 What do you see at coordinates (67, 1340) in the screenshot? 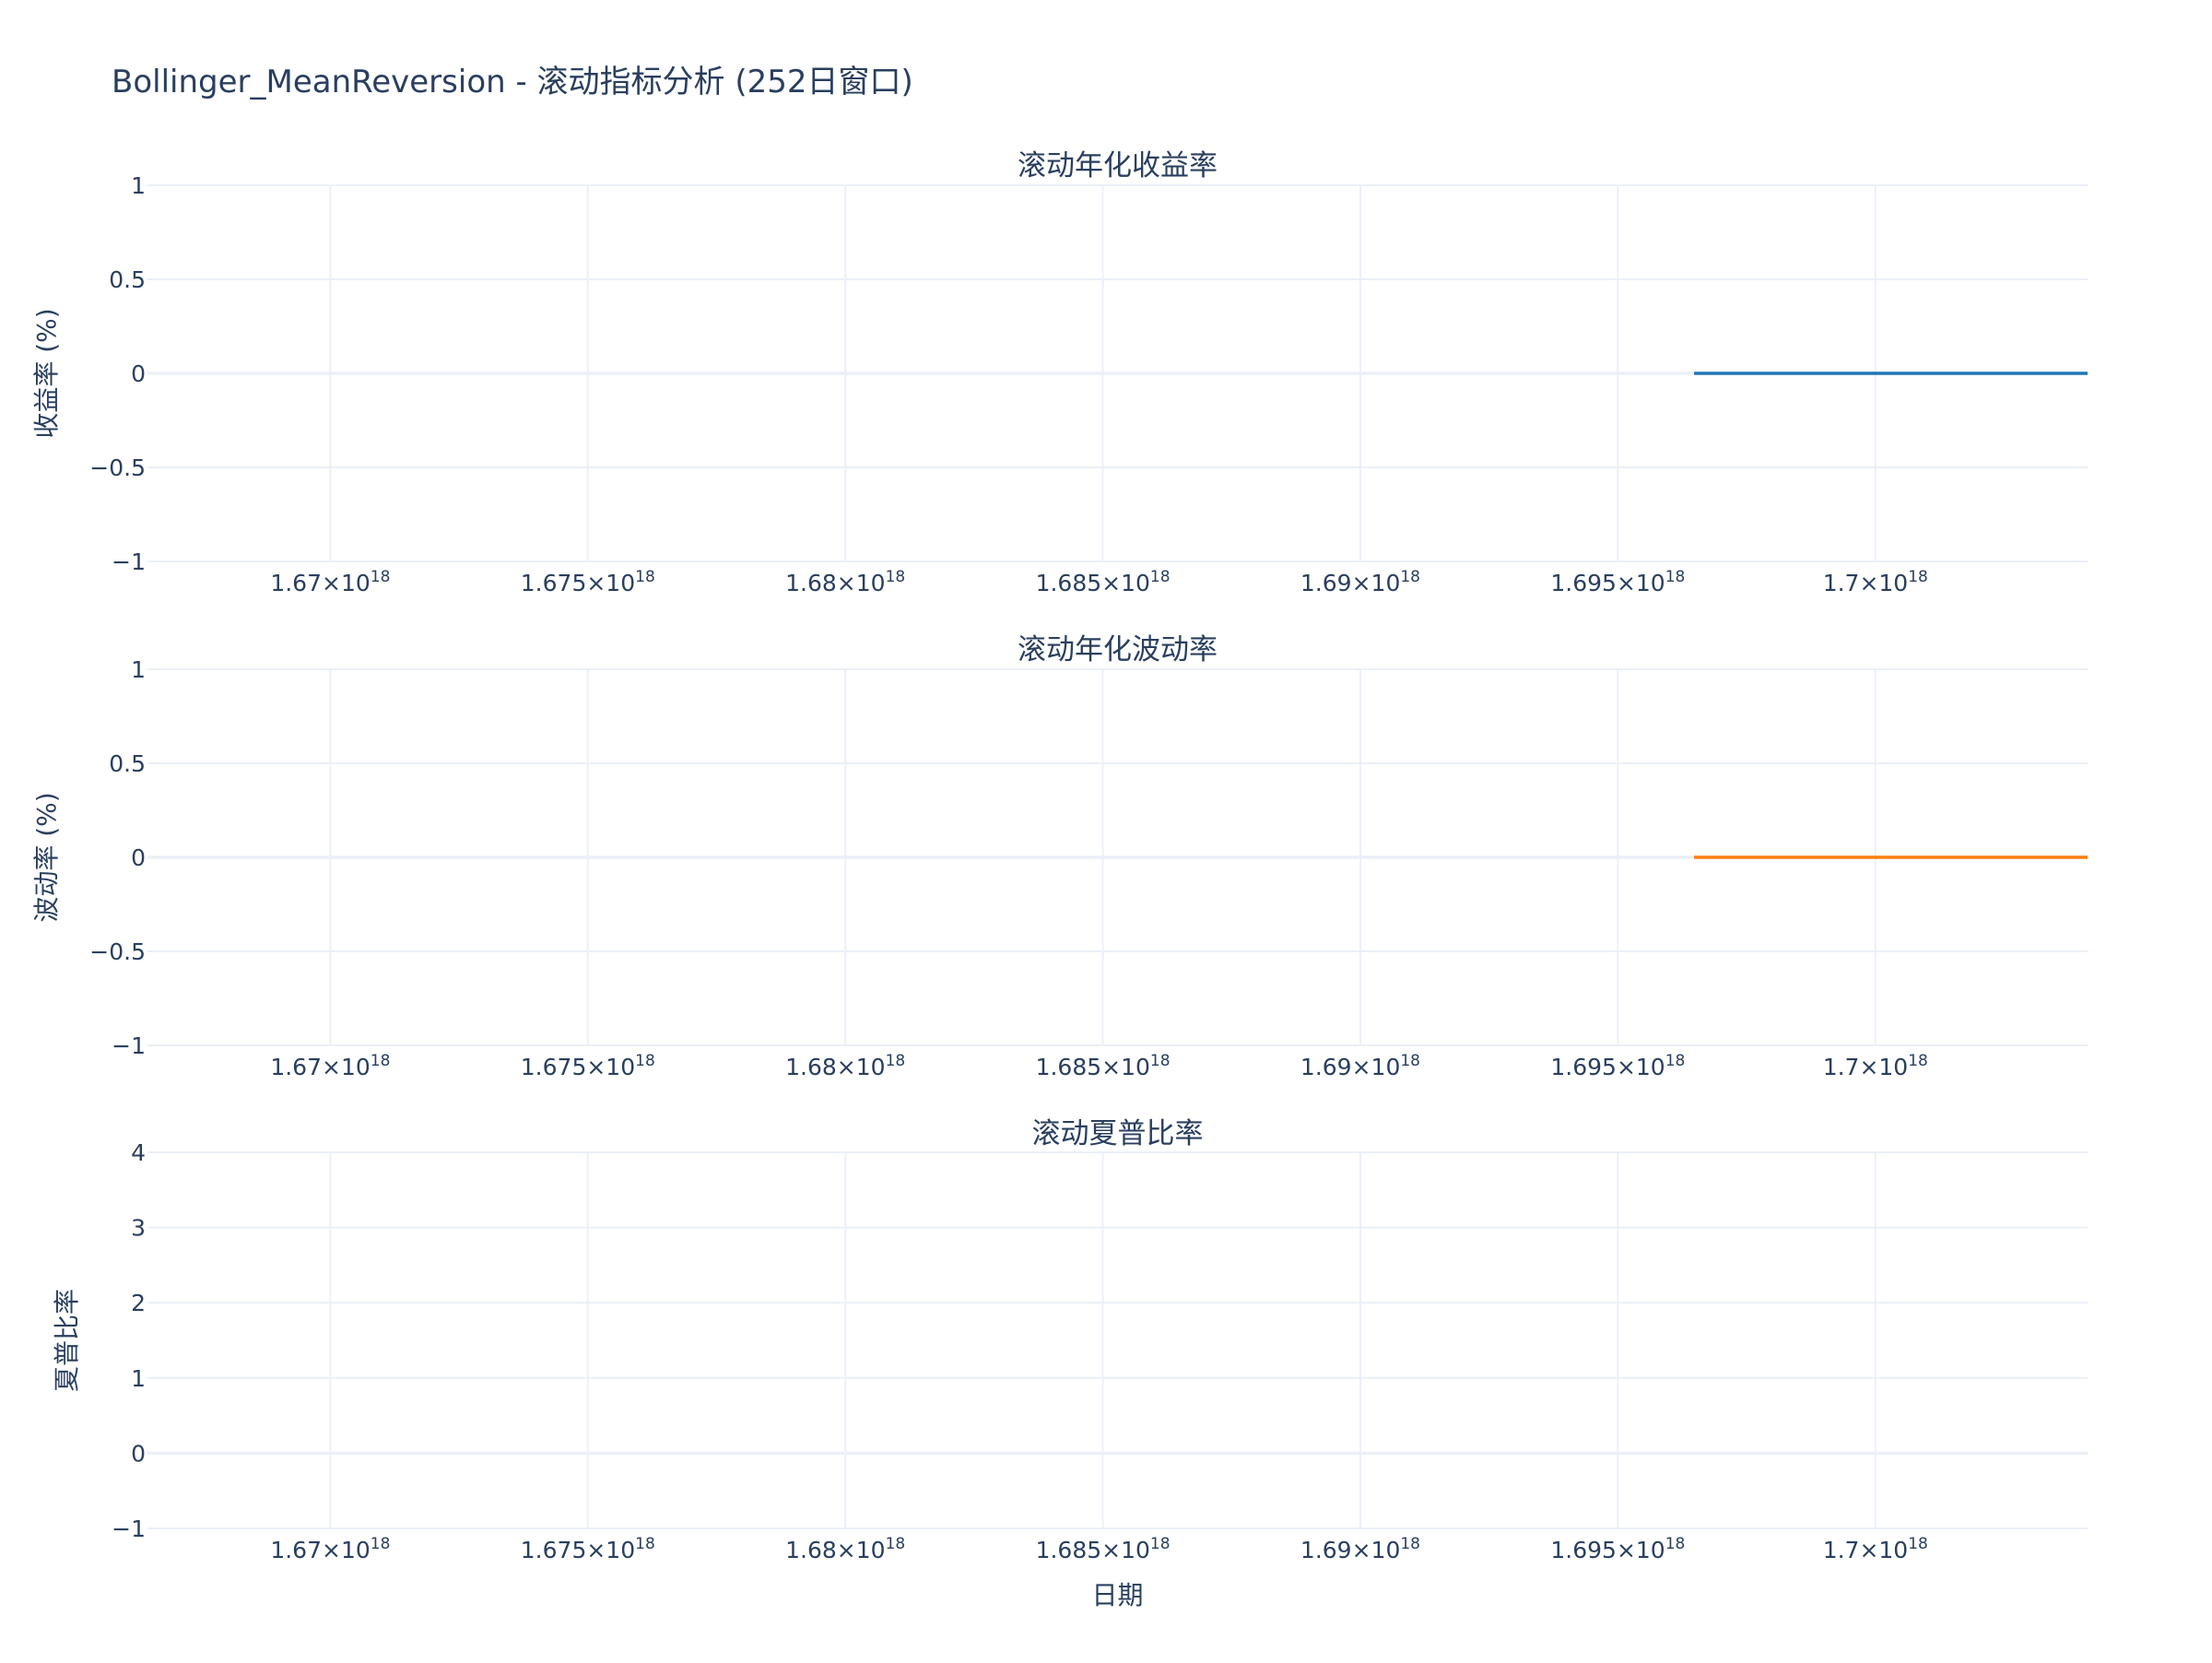
I see `y-axis-label: 夏普比率` at bounding box center [67, 1340].